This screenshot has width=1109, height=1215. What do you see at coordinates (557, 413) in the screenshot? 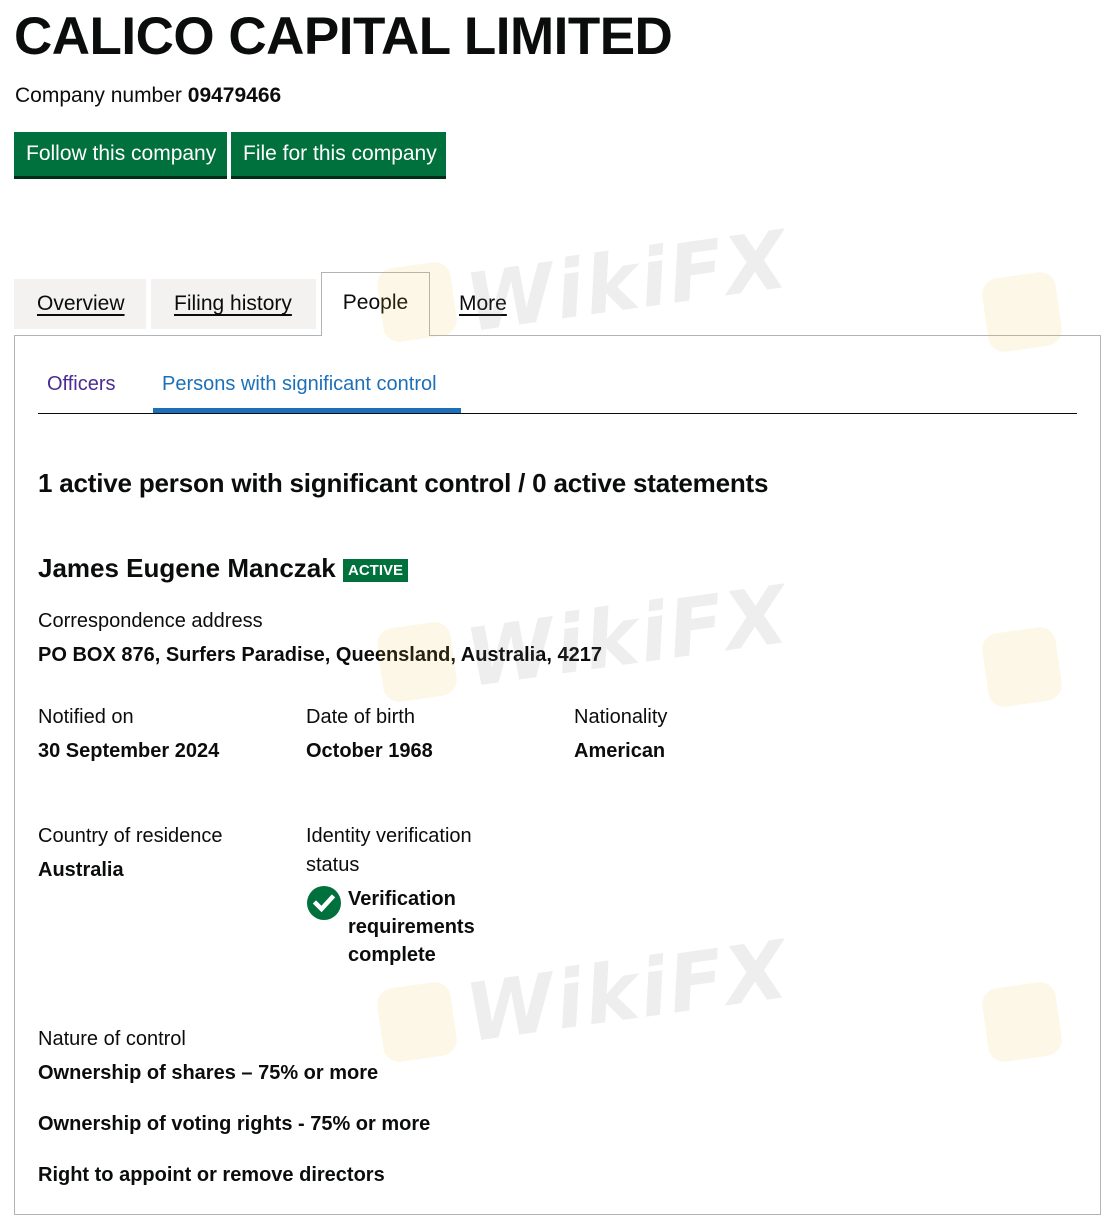
I see `subnav-divider` at bounding box center [557, 413].